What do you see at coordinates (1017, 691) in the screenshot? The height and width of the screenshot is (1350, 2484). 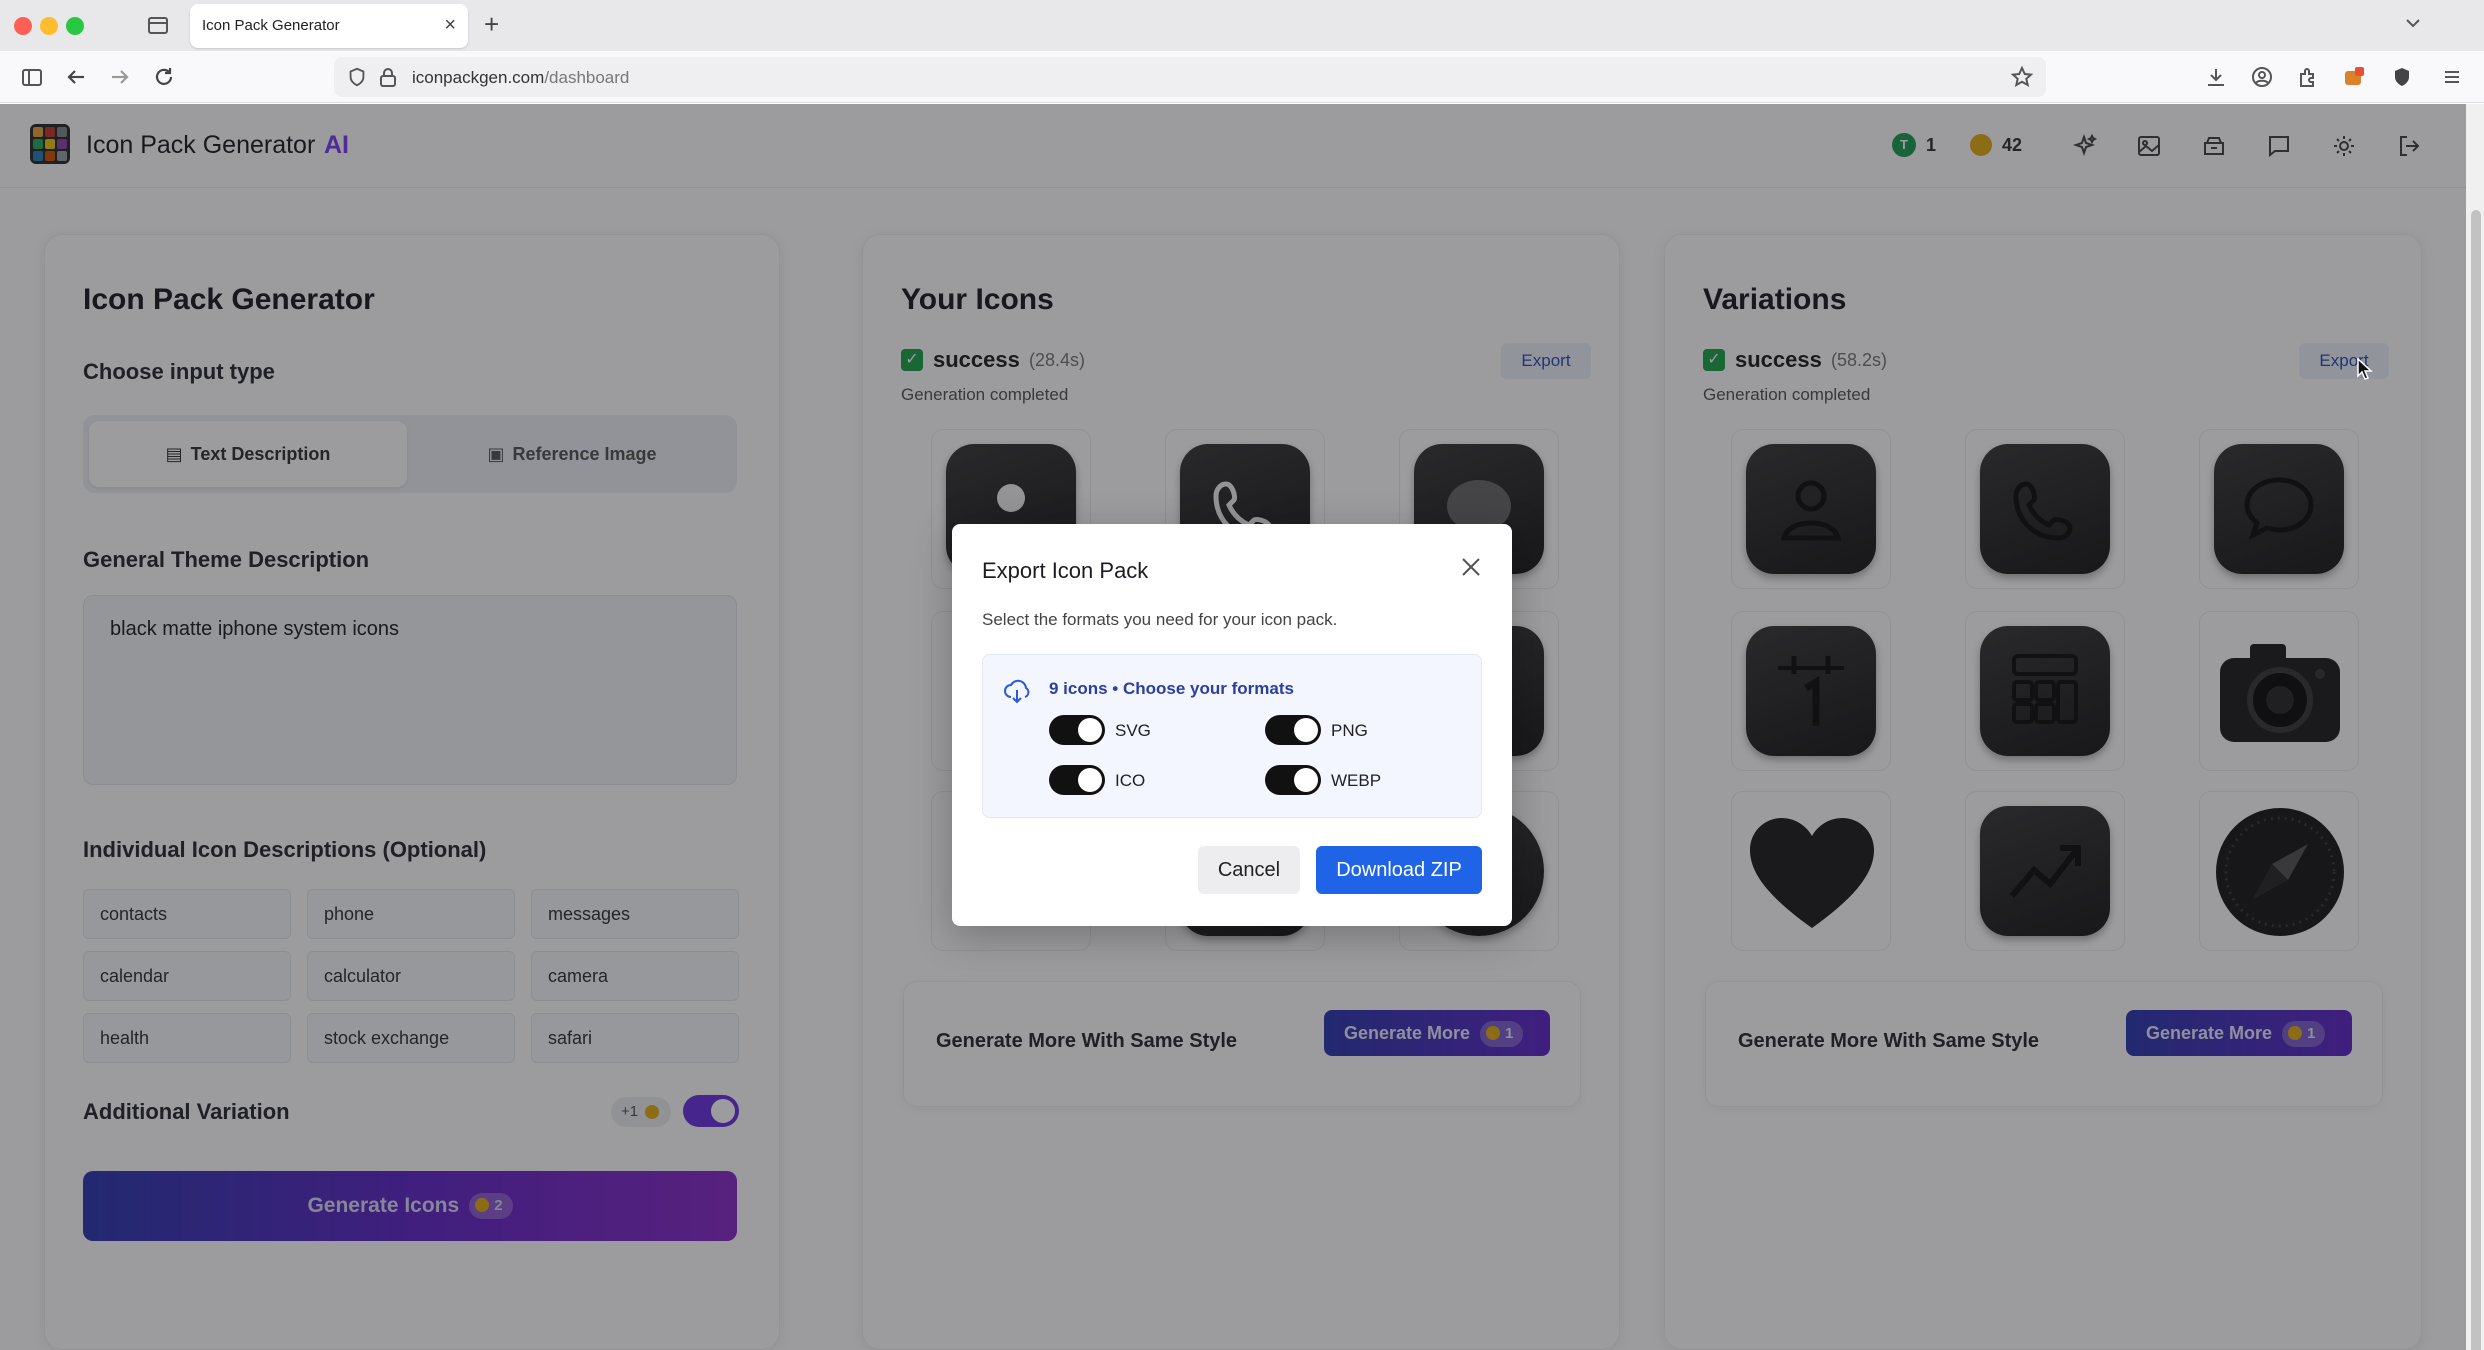 I see `cloud-download-icon` at bounding box center [1017, 691].